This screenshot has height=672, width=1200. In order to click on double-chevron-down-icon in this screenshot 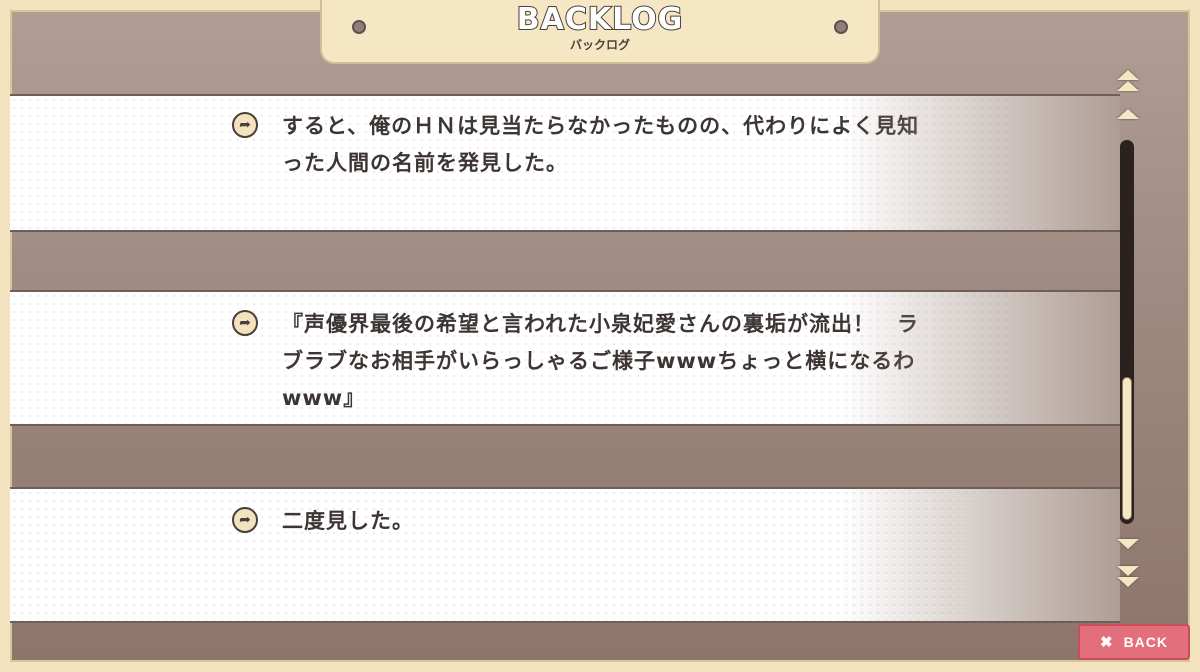, I will do `click(1128, 570)`.